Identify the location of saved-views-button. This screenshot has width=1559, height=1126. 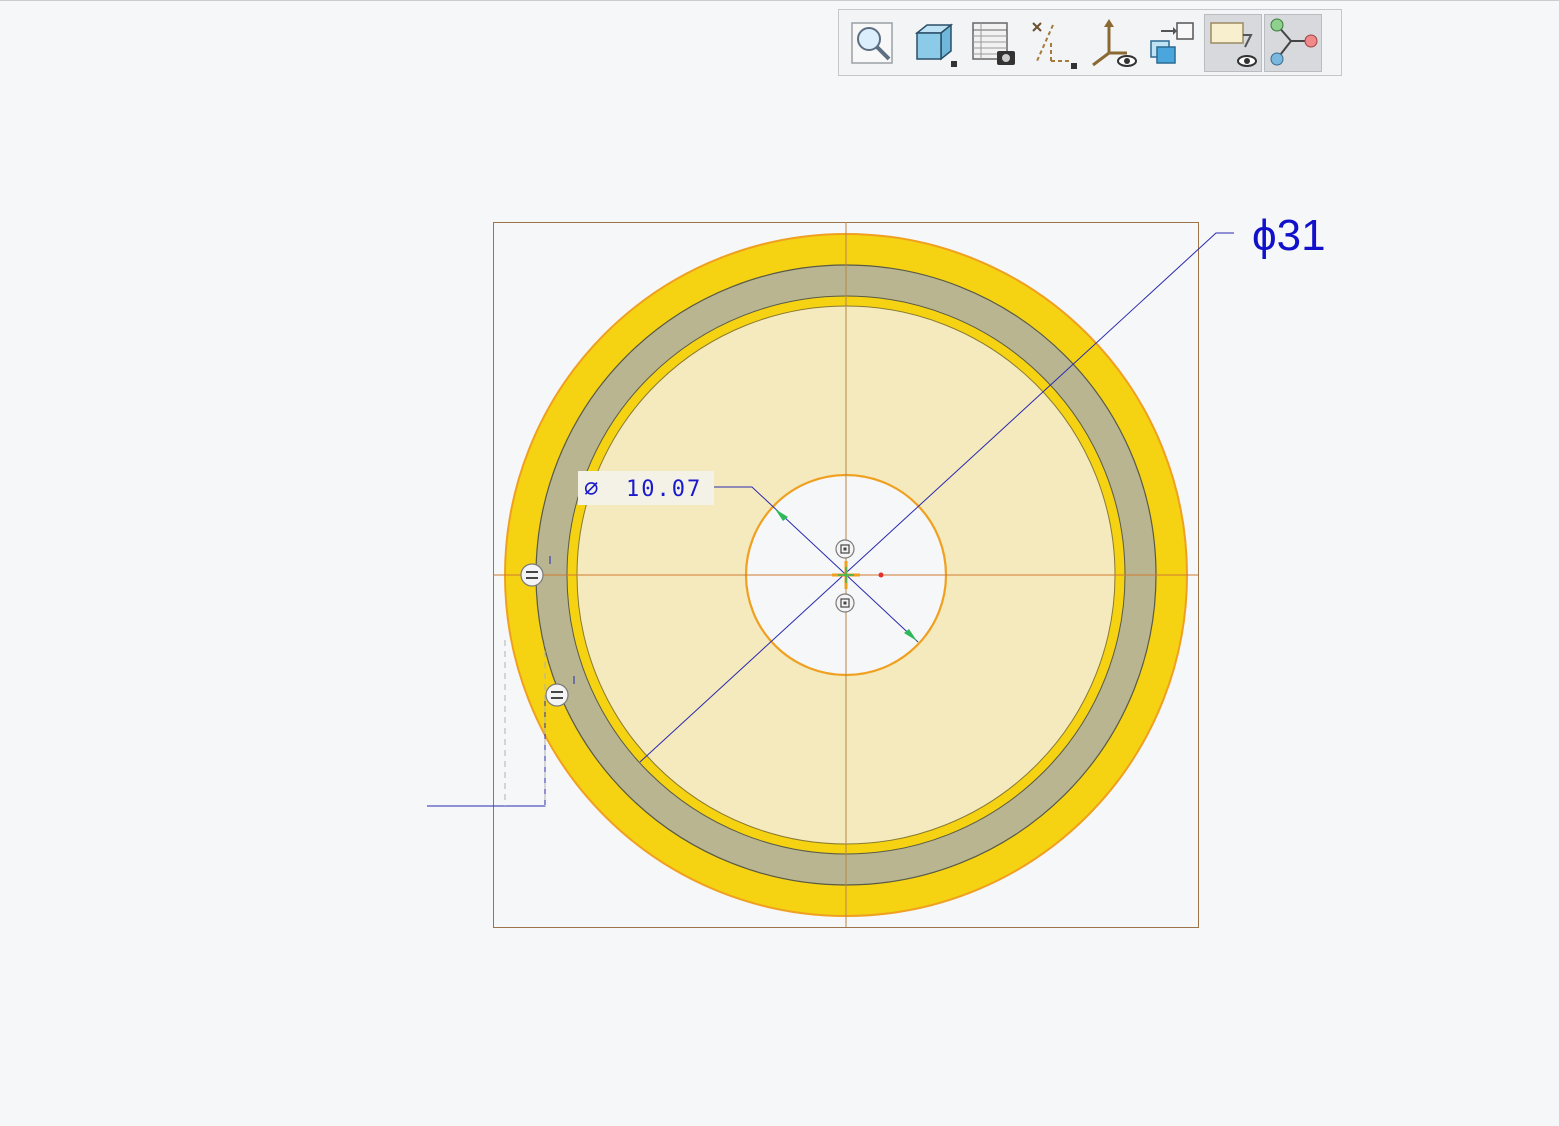
(993, 43).